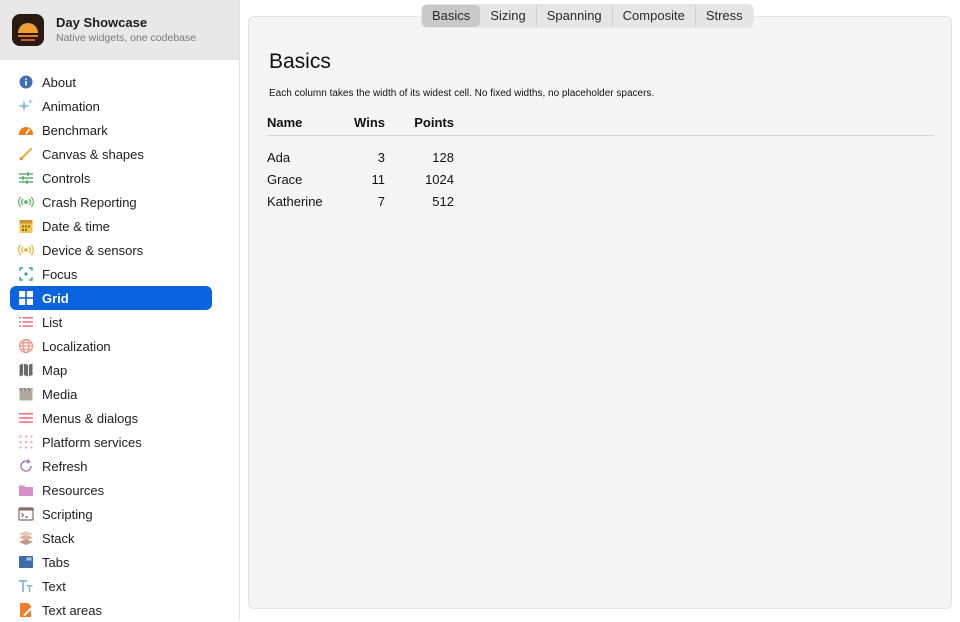 The image size is (960, 622). Describe the element at coordinates (93, 154) in the screenshot. I see `sidebar-item-label: Canvas & shapes` at that location.